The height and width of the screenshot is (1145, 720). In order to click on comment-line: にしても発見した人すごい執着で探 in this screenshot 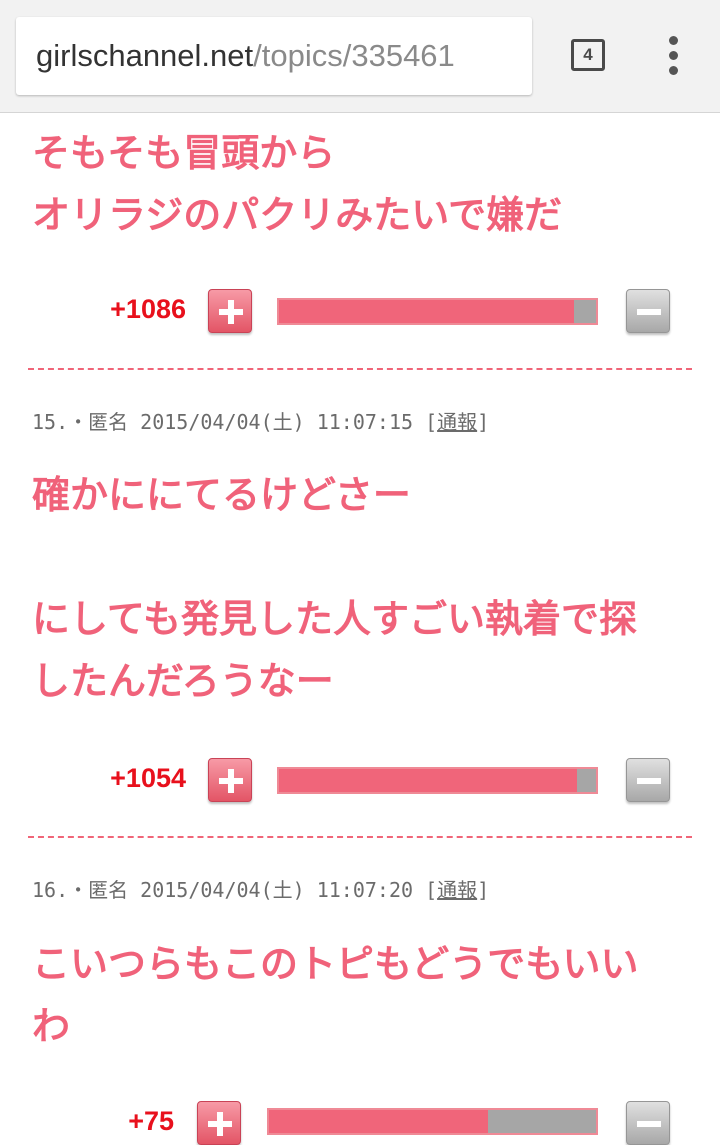, I will do `click(334, 619)`.